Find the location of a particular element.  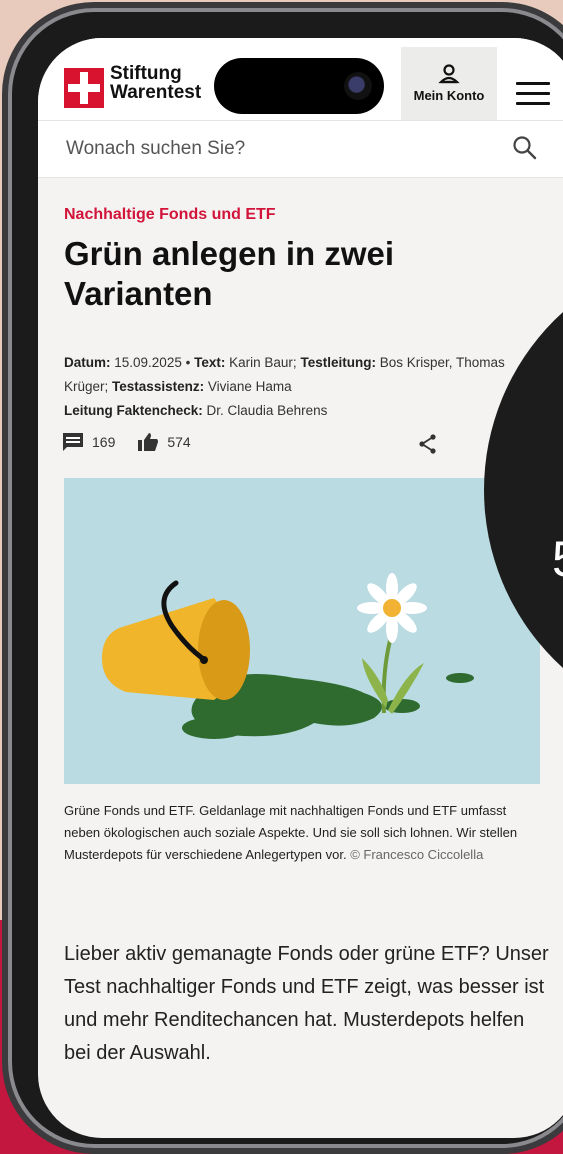

article-headline: Grün anlegen in zwei Varianten is located at coordinates (229, 273).